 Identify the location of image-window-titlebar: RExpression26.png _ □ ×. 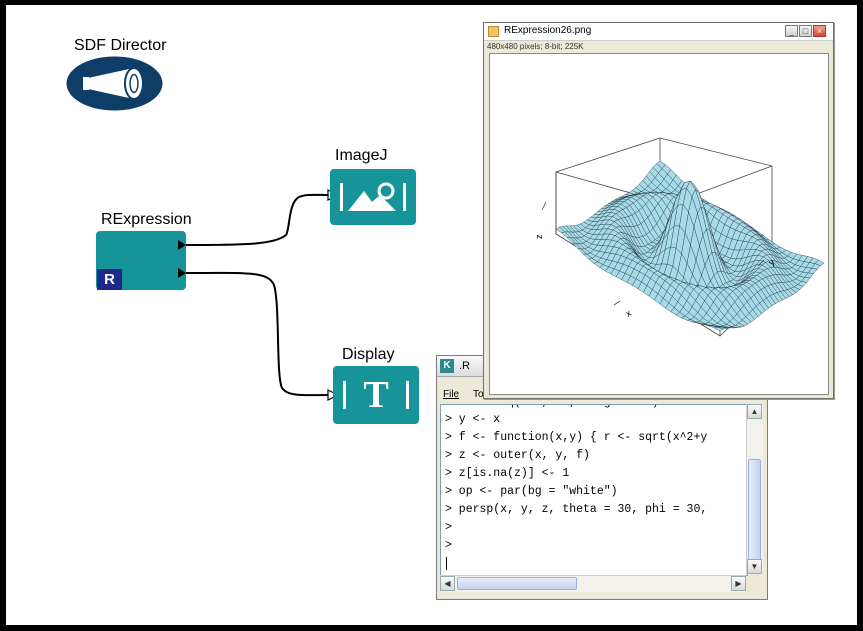
(658, 32).